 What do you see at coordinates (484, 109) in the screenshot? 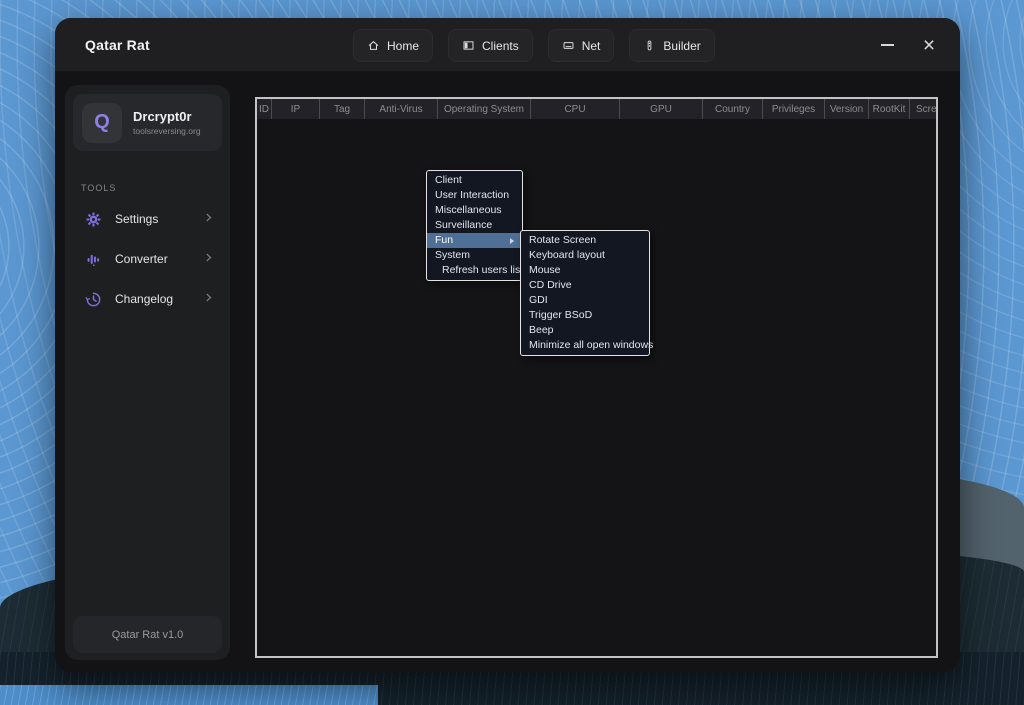
I see `column-header-os: Operating System` at bounding box center [484, 109].